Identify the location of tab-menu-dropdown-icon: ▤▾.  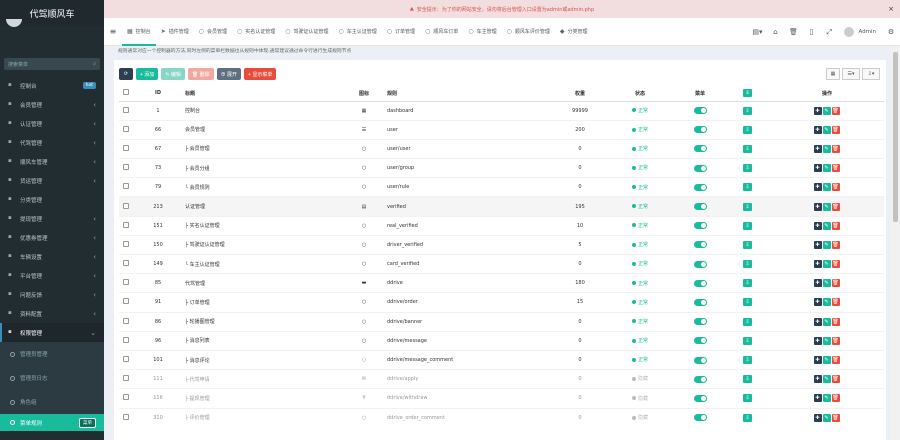
(757, 32).